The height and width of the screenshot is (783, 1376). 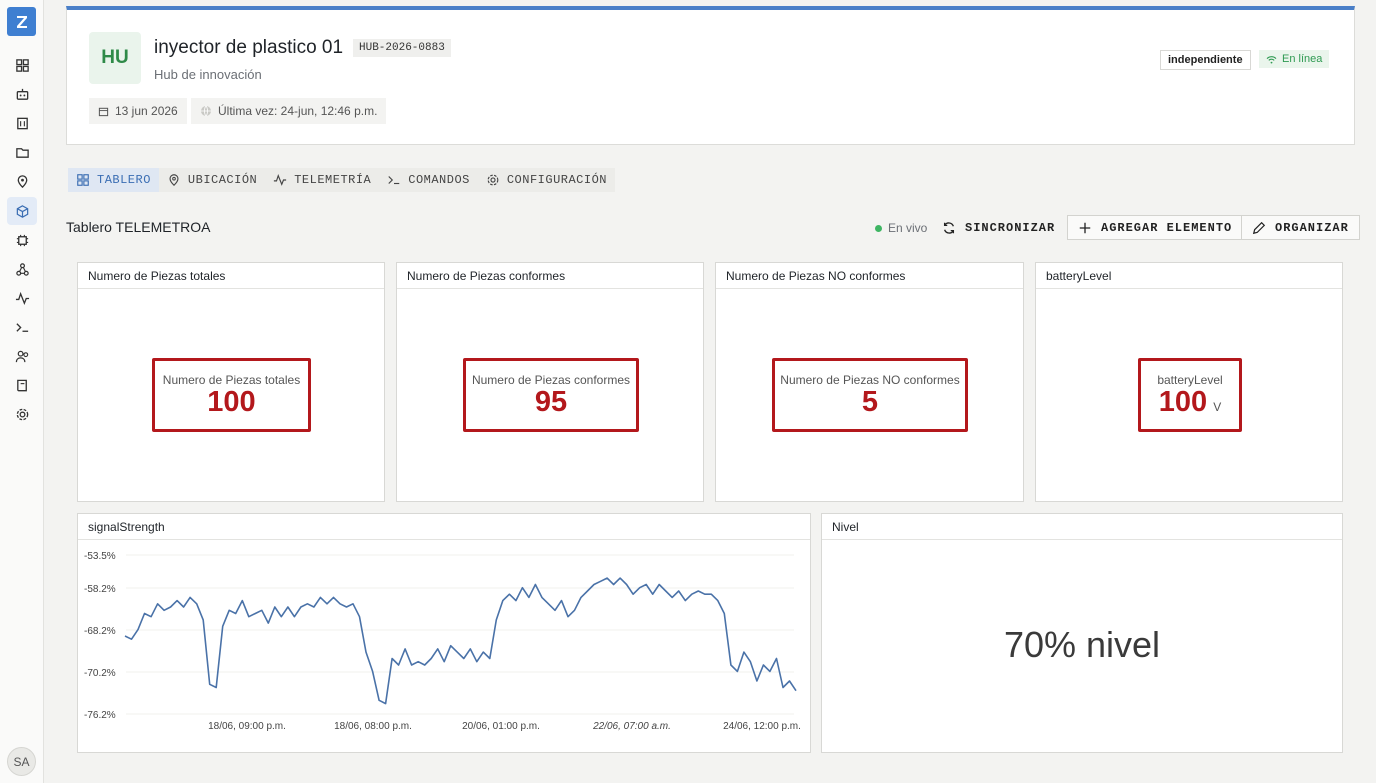 I want to click on device-avatar: HU, so click(x=115, y=58).